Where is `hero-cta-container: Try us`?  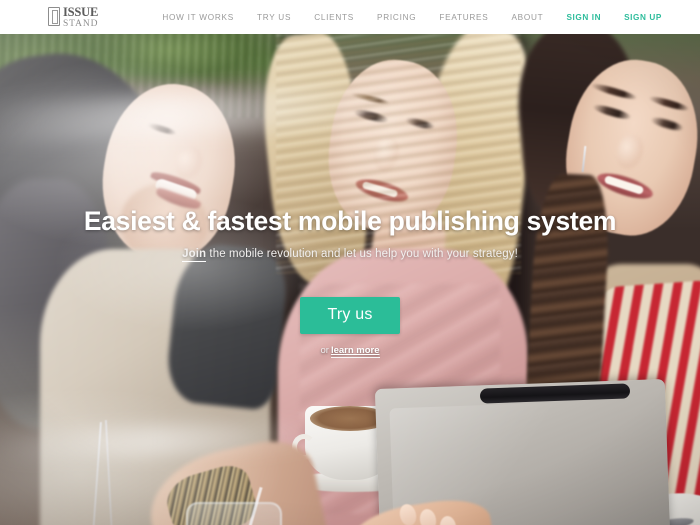 hero-cta-container: Try us is located at coordinates (350, 315).